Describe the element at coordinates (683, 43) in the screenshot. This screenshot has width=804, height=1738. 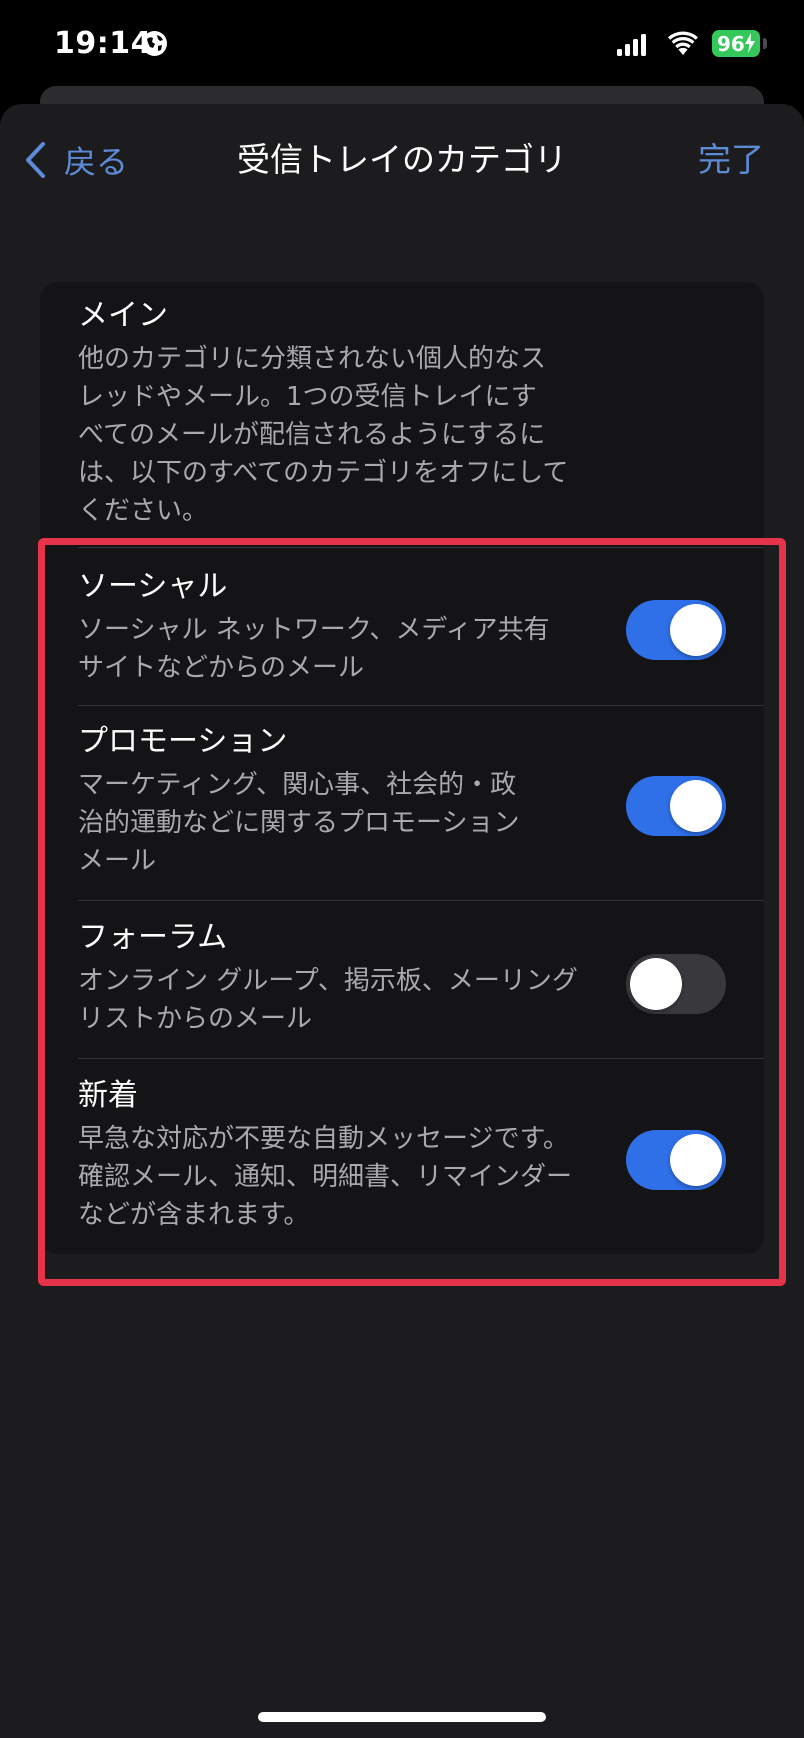
I see `wifi-icon` at that location.